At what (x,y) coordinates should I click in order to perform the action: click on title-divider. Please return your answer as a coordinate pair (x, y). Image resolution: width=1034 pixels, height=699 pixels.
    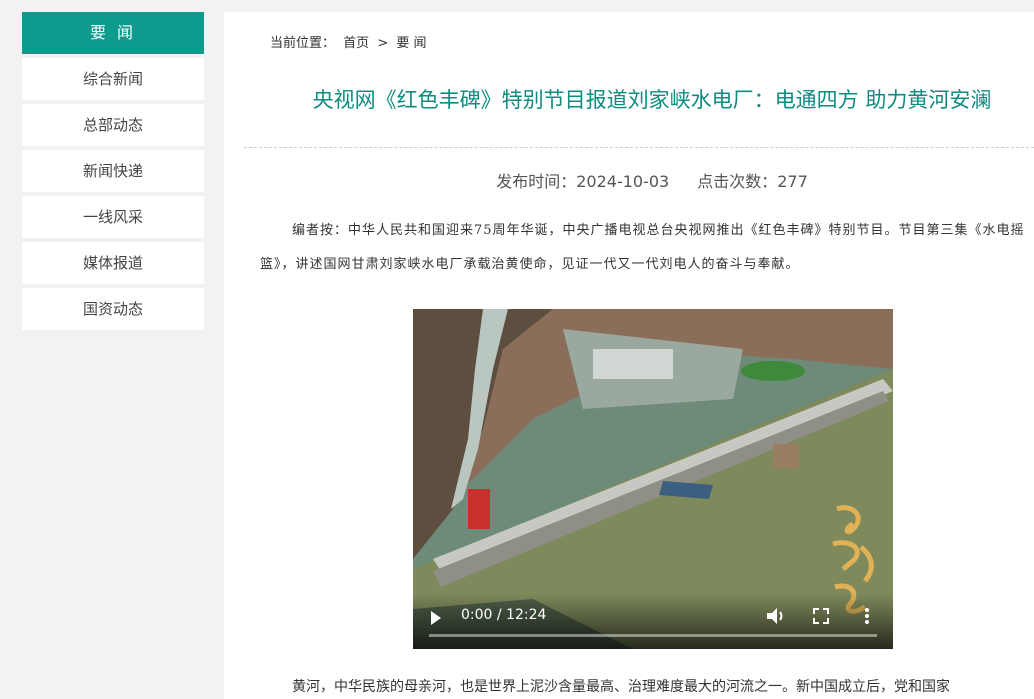
    Looking at the image, I should click on (639, 147).